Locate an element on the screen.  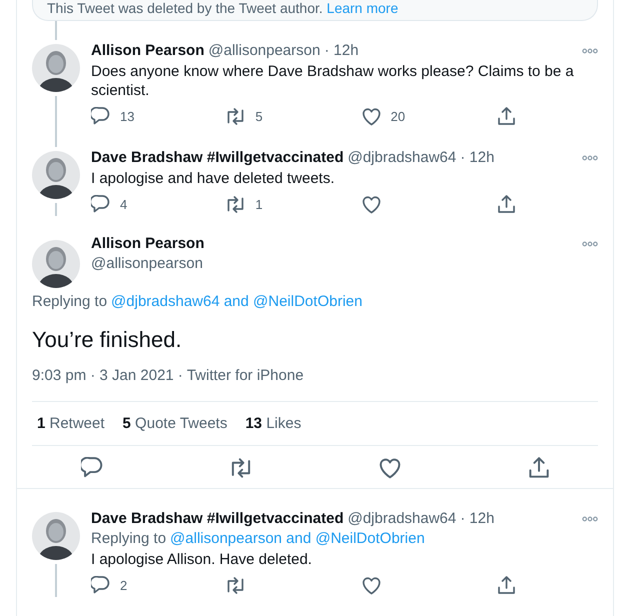
reply-count: 4 is located at coordinates (124, 204).